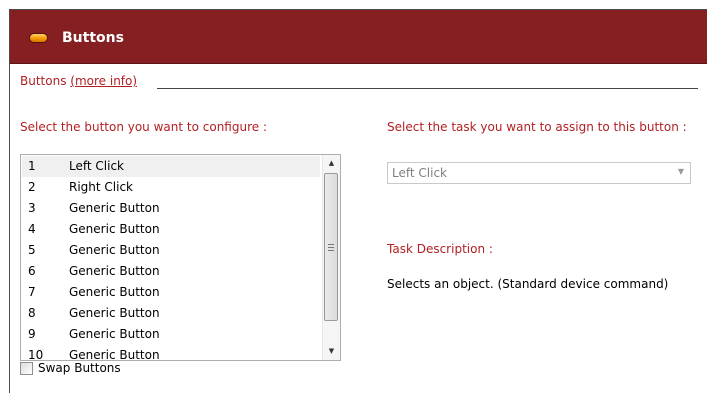 The height and width of the screenshot is (393, 707). What do you see at coordinates (38, 38) in the screenshot?
I see `orange-pill-icon` at bounding box center [38, 38].